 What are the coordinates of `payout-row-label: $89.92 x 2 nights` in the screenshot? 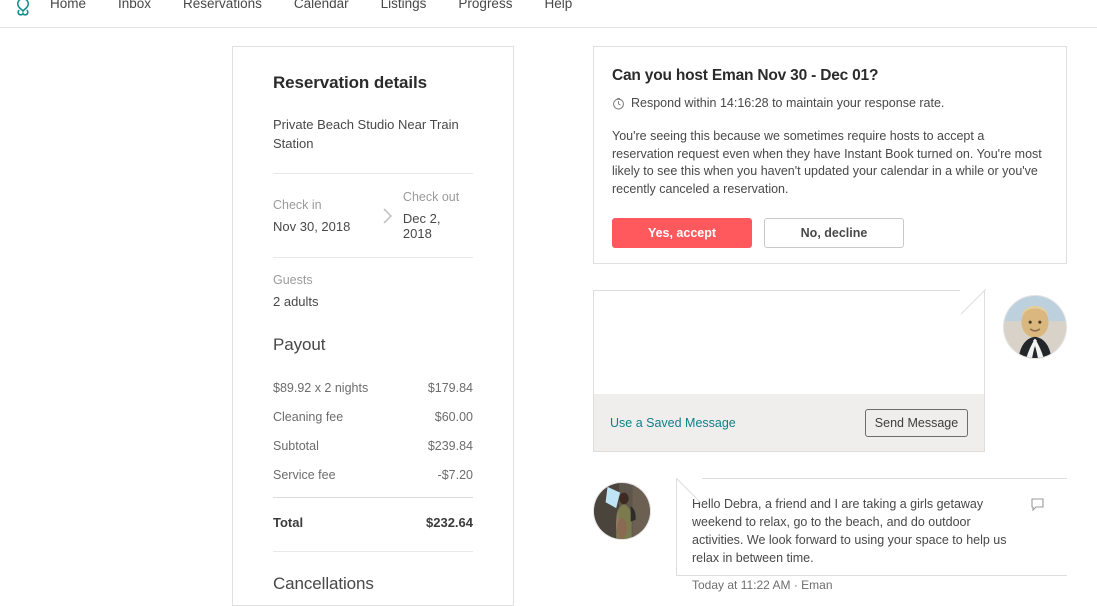 It's located at (321, 388).